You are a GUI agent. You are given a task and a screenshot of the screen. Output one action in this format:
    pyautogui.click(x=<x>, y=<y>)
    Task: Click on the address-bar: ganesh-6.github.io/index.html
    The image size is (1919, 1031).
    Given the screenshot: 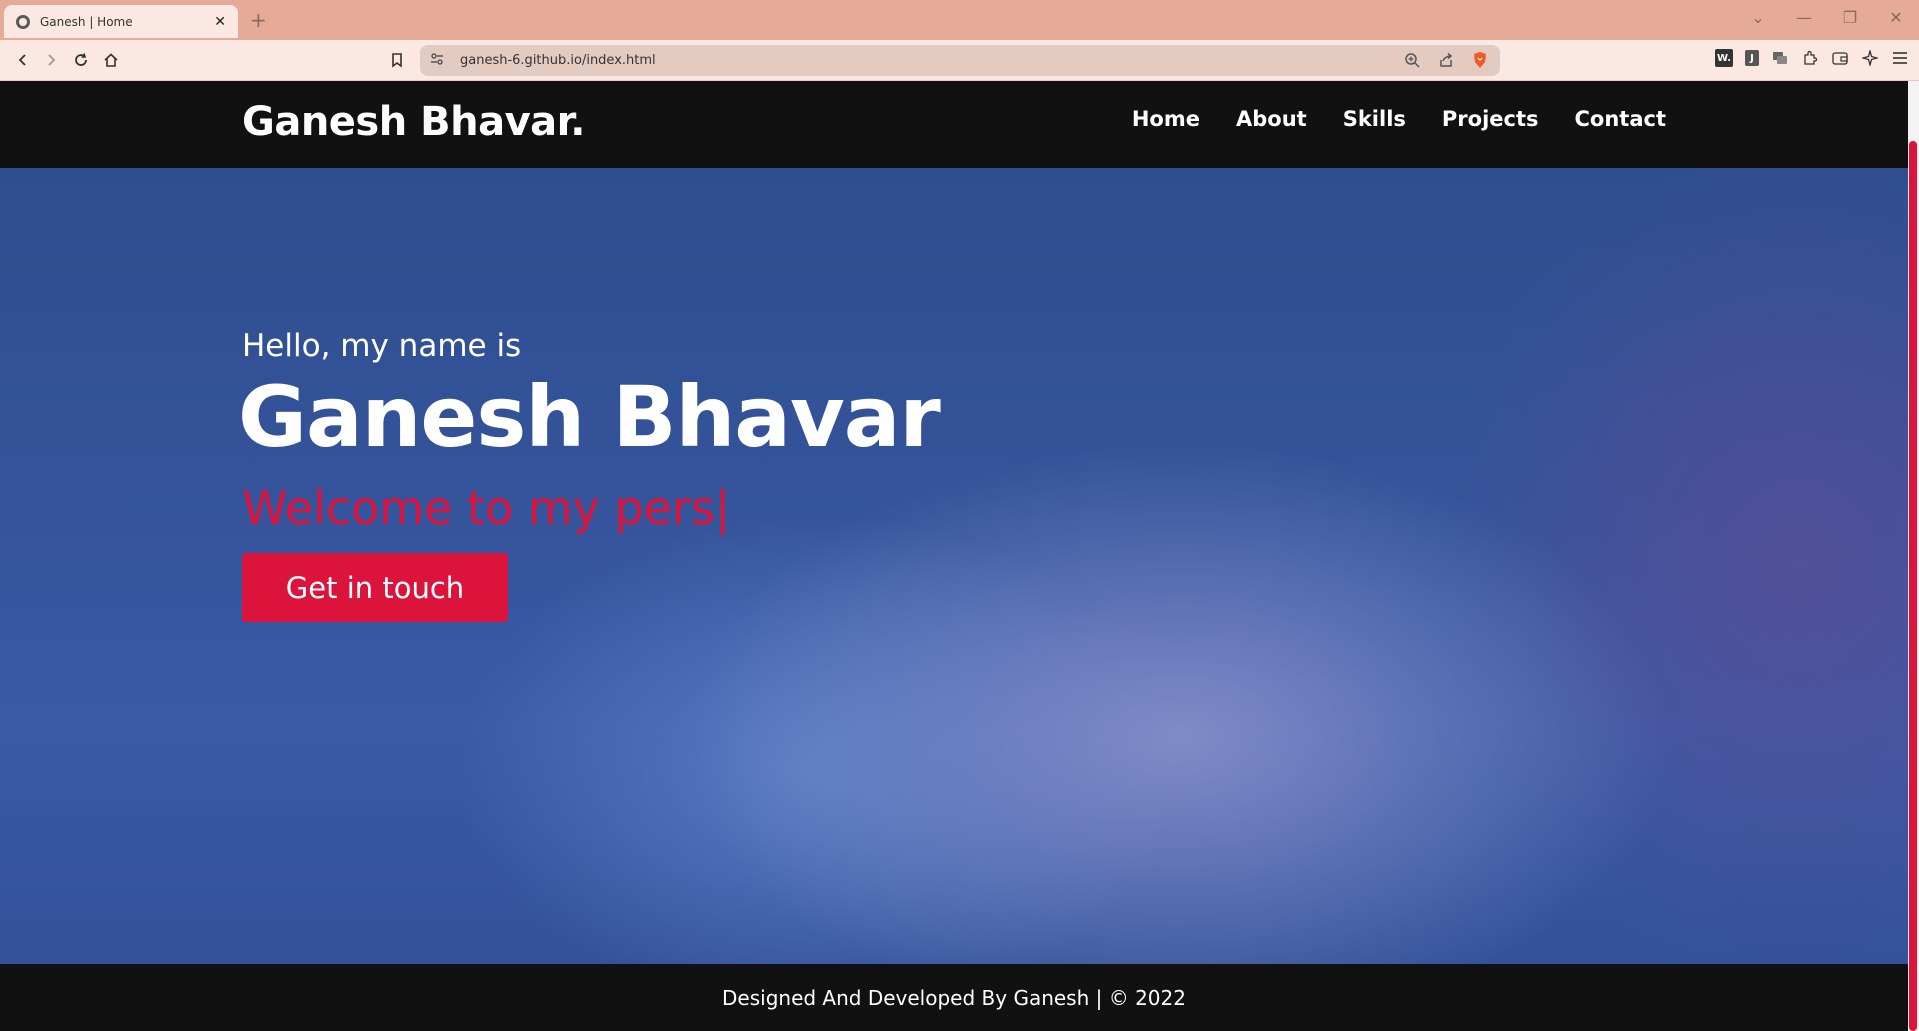 What is the action you would take?
    pyautogui.click(x=960, y=60)
    